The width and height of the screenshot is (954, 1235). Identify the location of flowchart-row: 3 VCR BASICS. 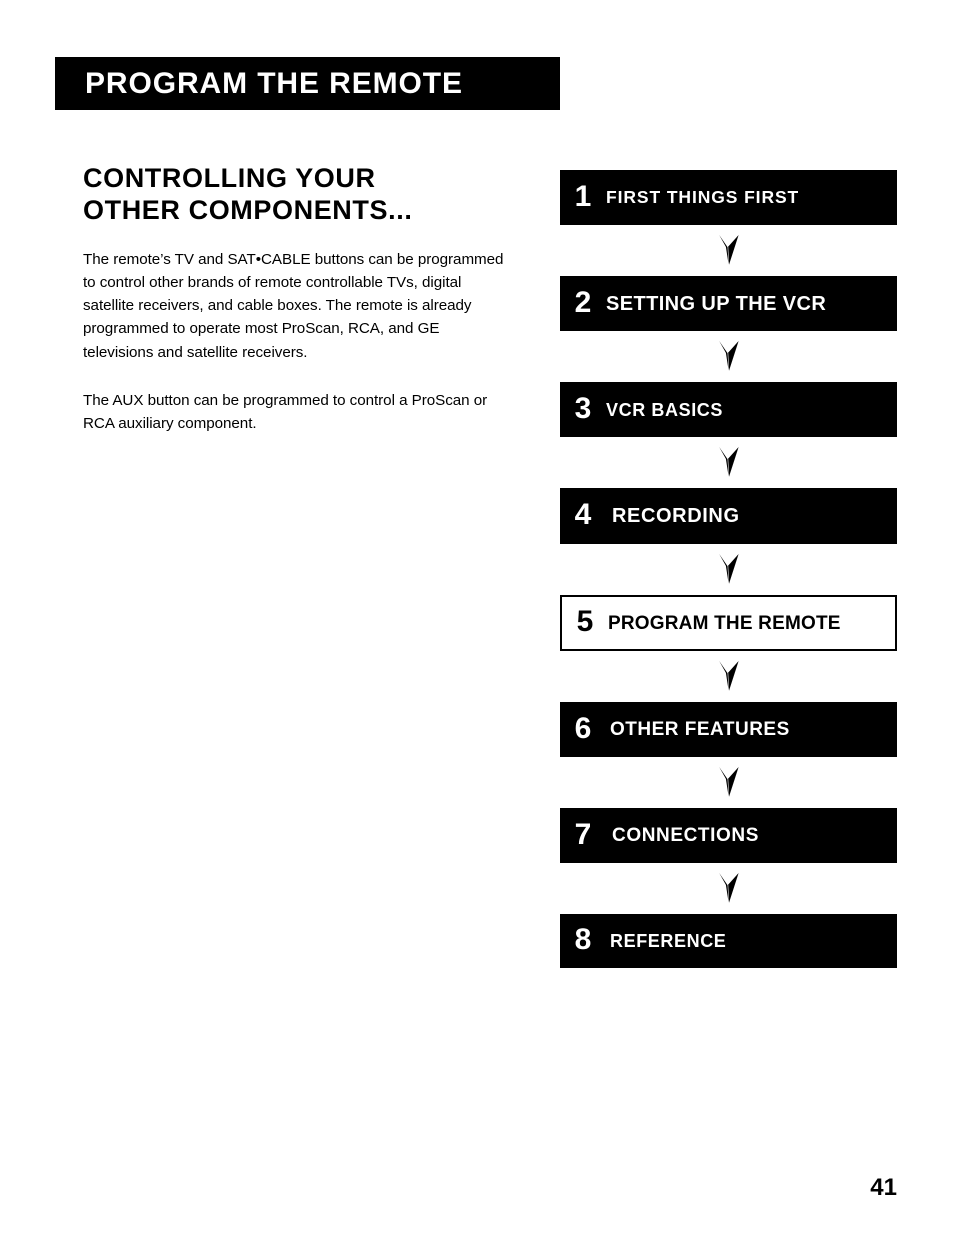
(728, 409).